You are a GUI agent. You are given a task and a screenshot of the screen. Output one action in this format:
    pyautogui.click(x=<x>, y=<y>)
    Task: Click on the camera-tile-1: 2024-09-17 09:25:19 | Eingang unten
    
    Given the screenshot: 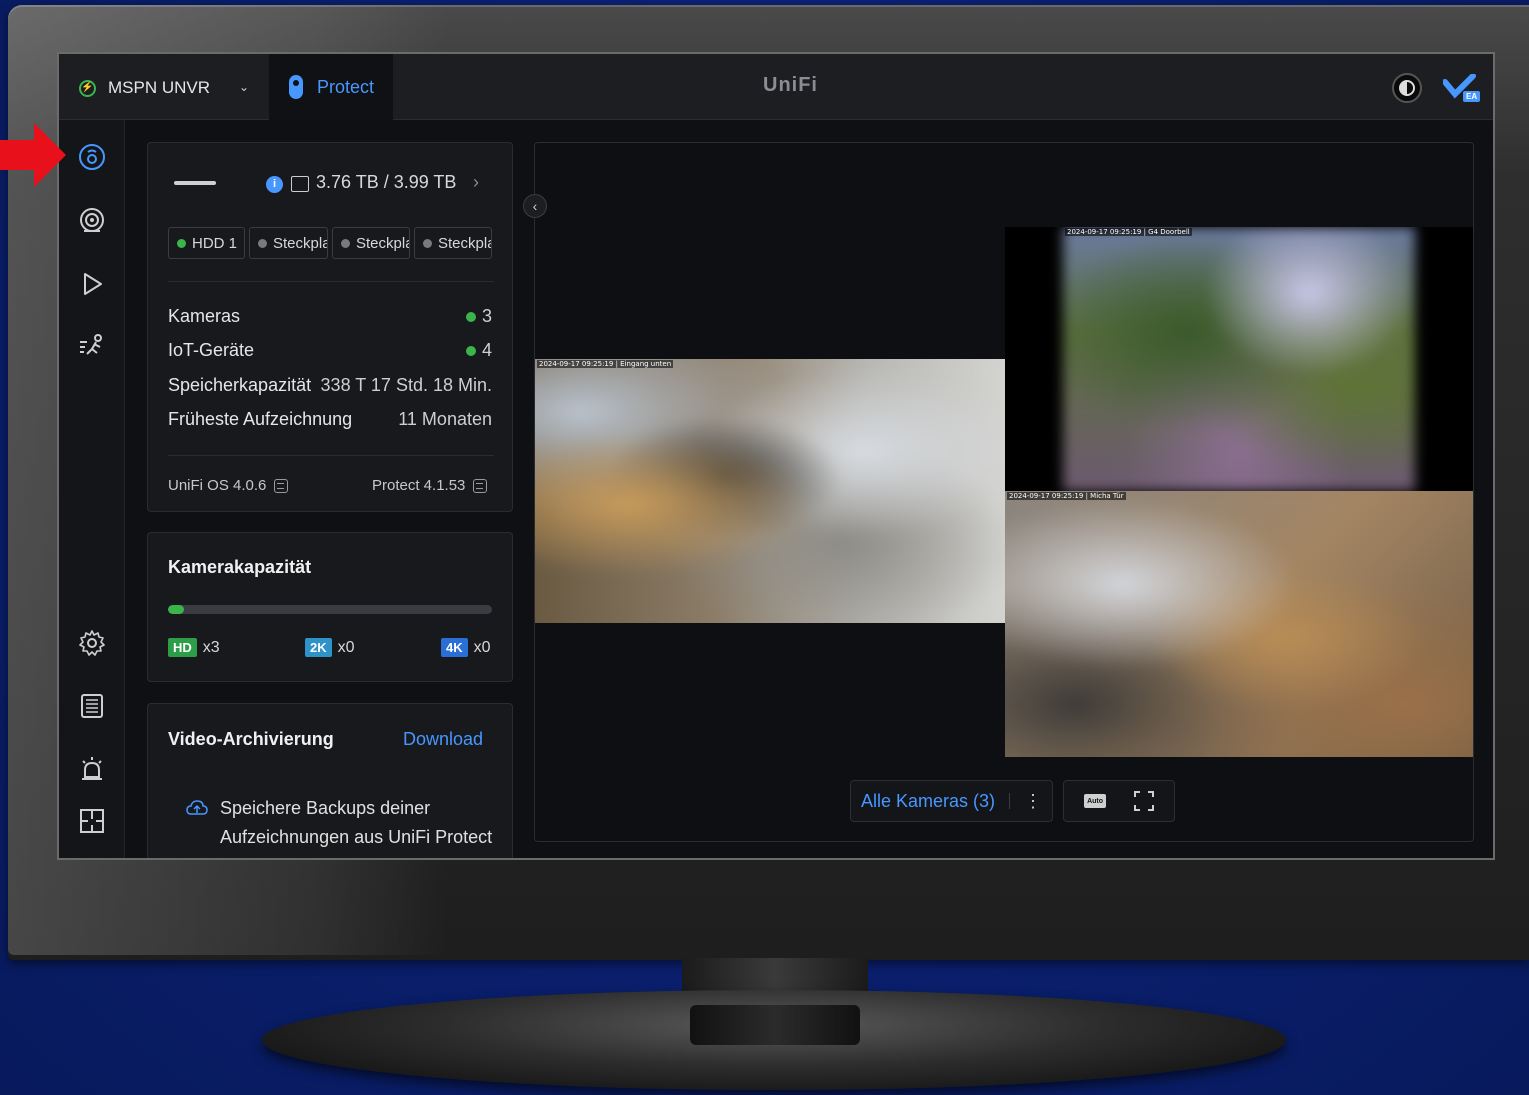 What is the action you would take?
    pyautogui.click(x=770, y=491)
    